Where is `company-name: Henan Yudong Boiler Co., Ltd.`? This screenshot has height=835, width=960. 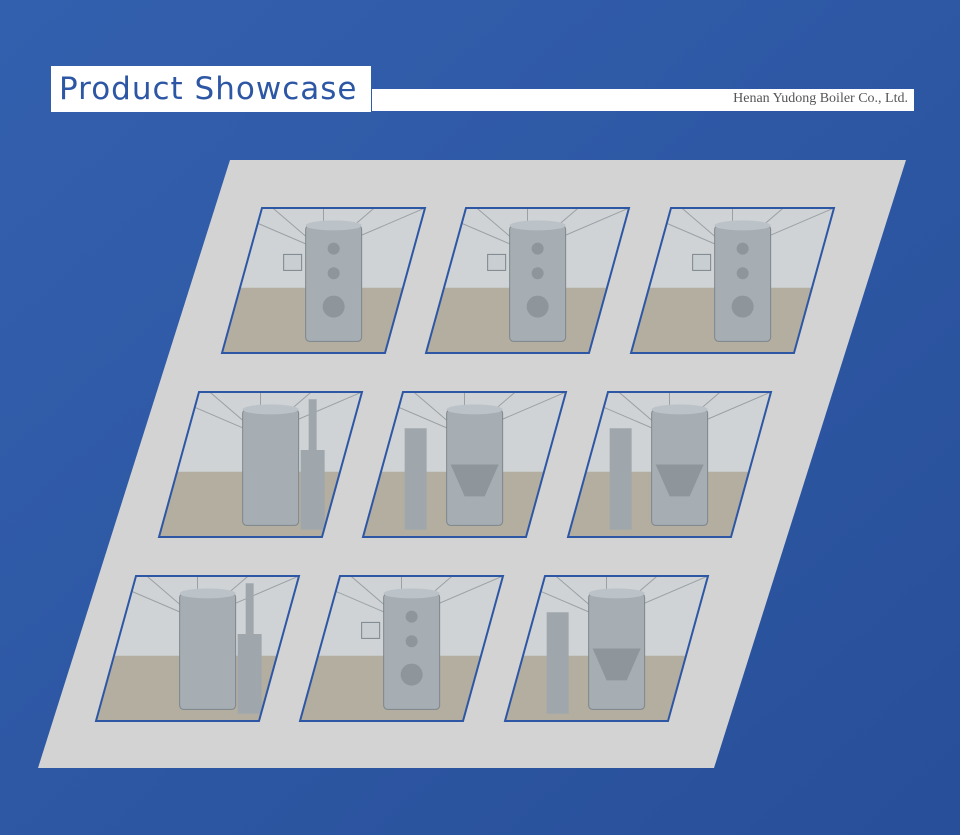 company-name: Henan Yudong Boiler Co., Ltd. is located at coordinates (820, 98).